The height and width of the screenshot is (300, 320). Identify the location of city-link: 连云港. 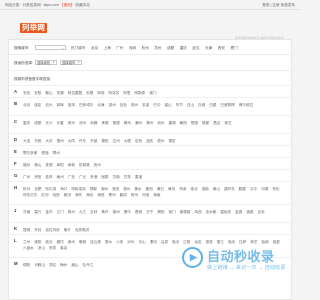
(95, 242).